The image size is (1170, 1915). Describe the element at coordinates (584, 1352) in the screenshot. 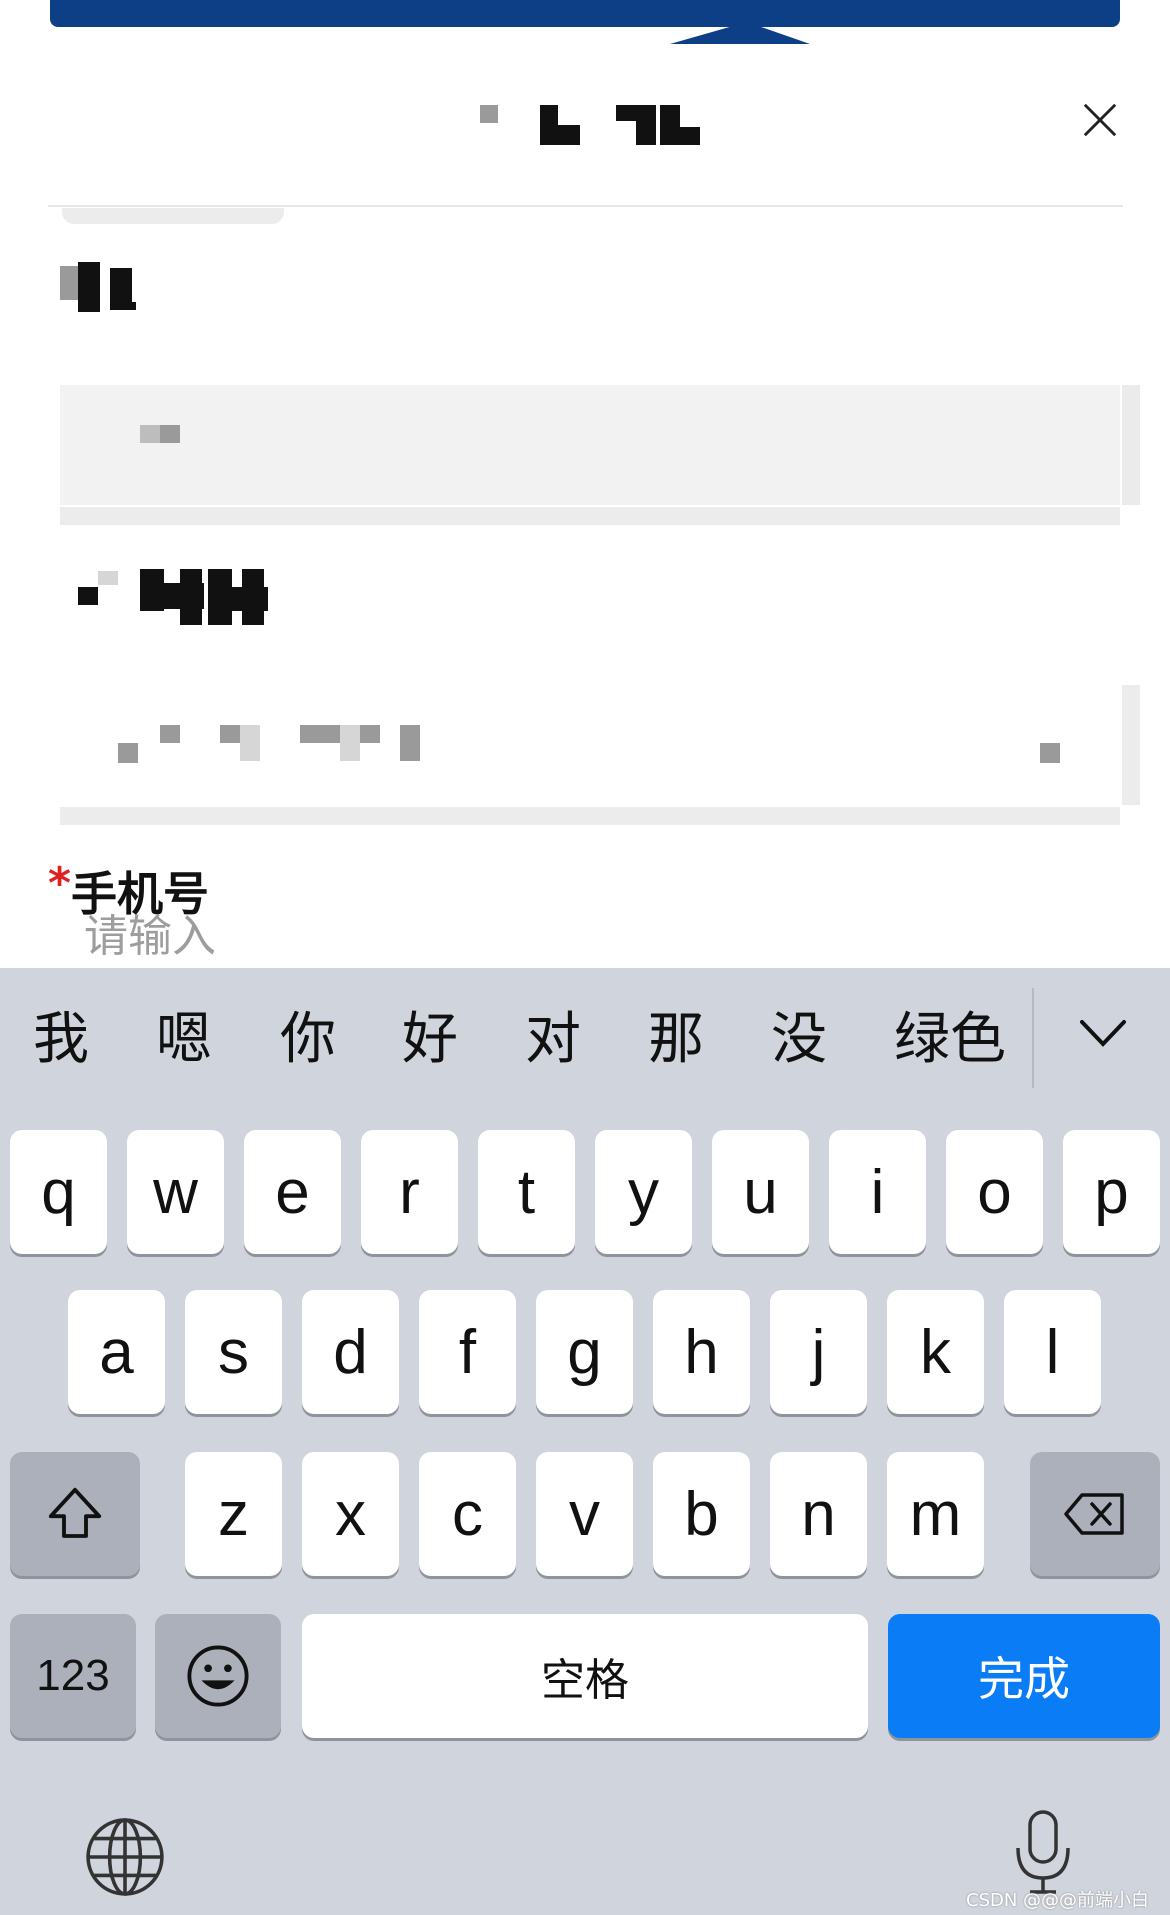

I see `key-g: g` at that location.